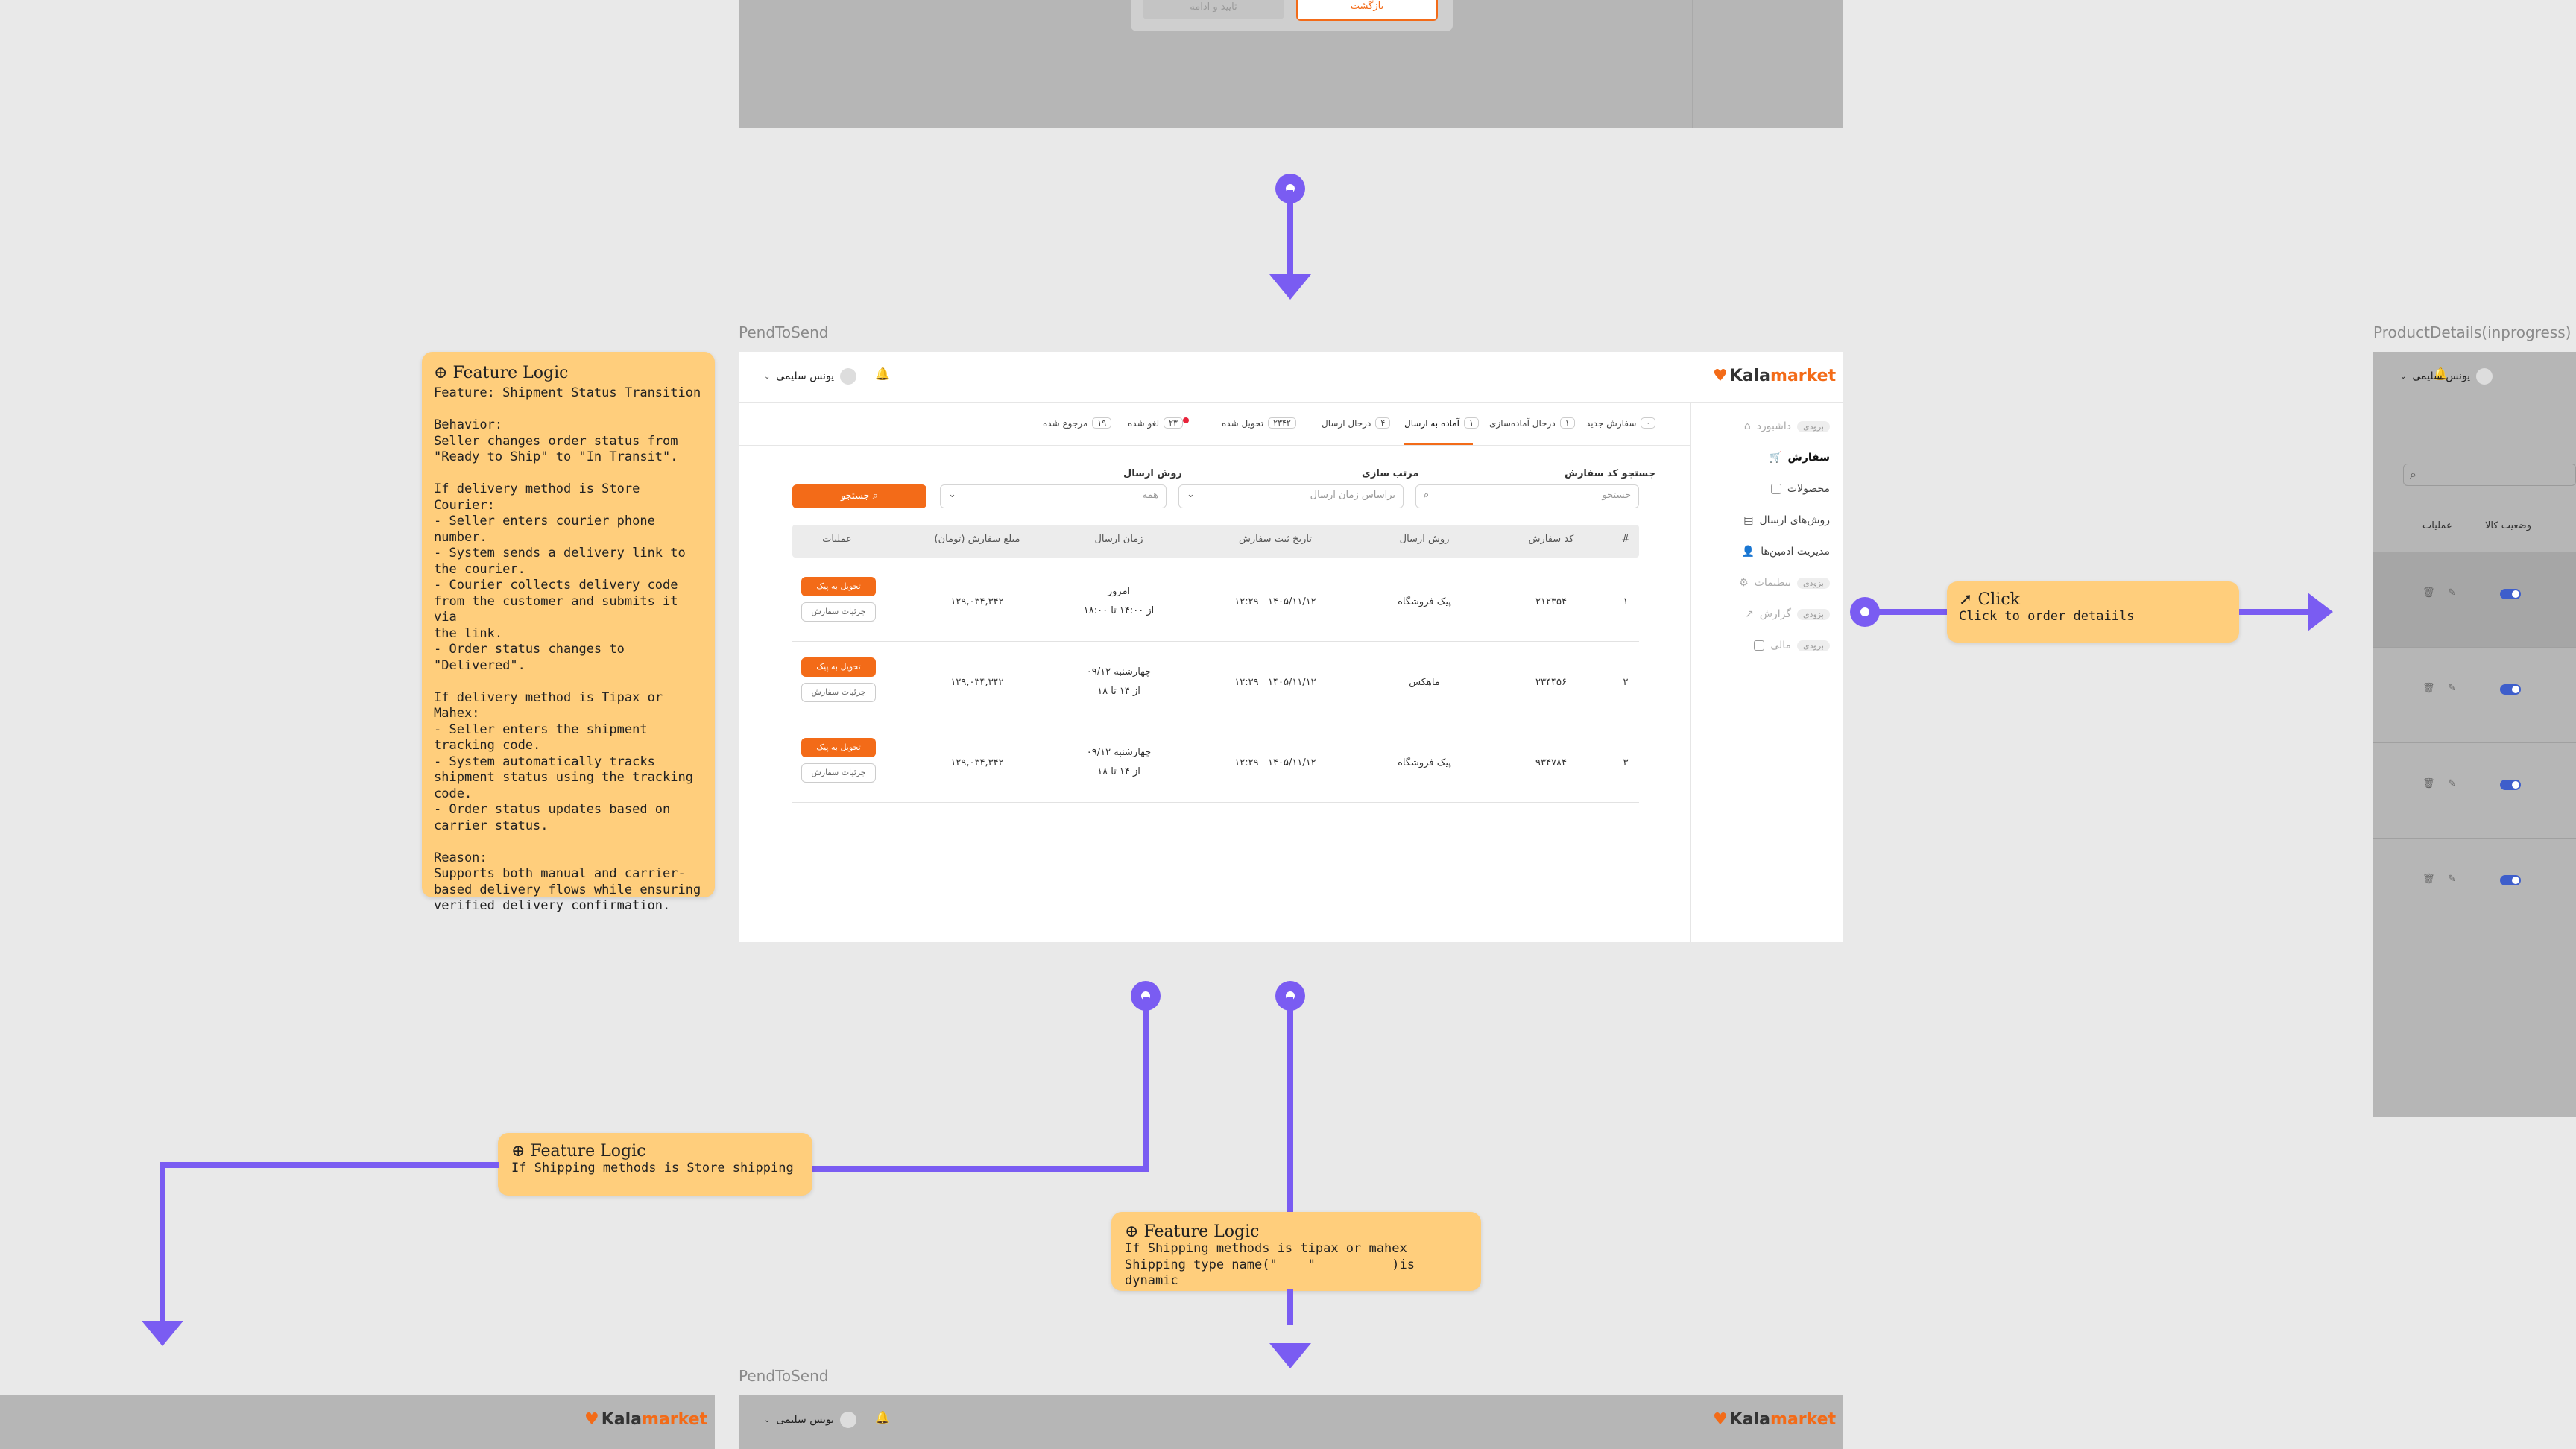  I want to click on search-label: جستجو کد سفارش, so click(1610, 473).